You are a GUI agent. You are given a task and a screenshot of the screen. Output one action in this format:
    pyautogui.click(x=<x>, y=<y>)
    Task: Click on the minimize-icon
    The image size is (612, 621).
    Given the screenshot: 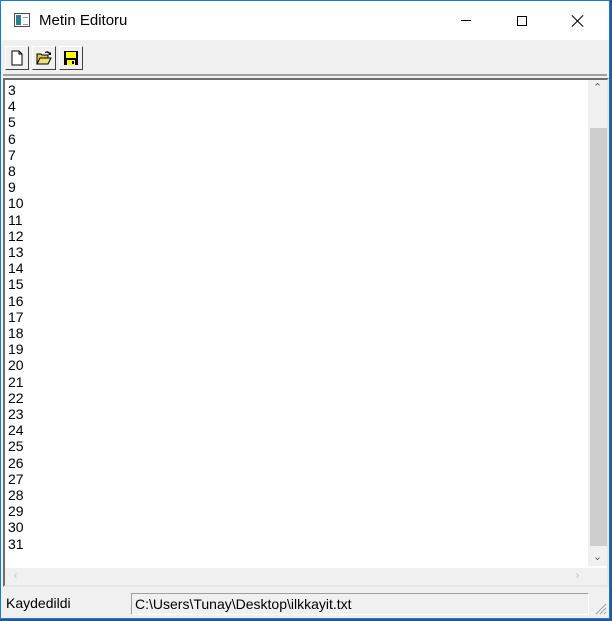 What is the action you would take?
    pyautogui.click(x=466, y=20)
    